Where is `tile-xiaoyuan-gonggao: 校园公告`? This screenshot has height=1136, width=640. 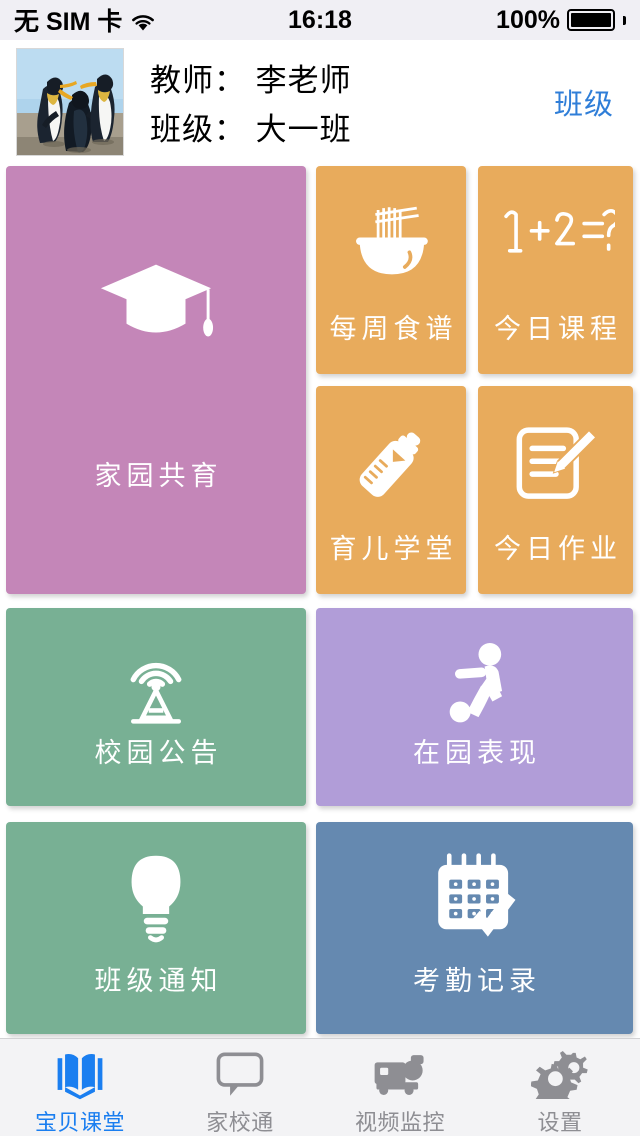 tile-xiaoyuan-gonggao: 校园公告 is located at coordinates (156, 707).